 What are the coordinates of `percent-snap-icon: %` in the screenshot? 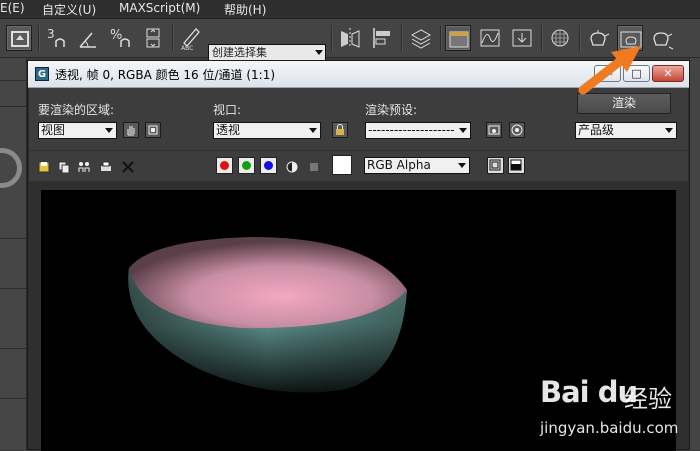 It's located at (121, 38).